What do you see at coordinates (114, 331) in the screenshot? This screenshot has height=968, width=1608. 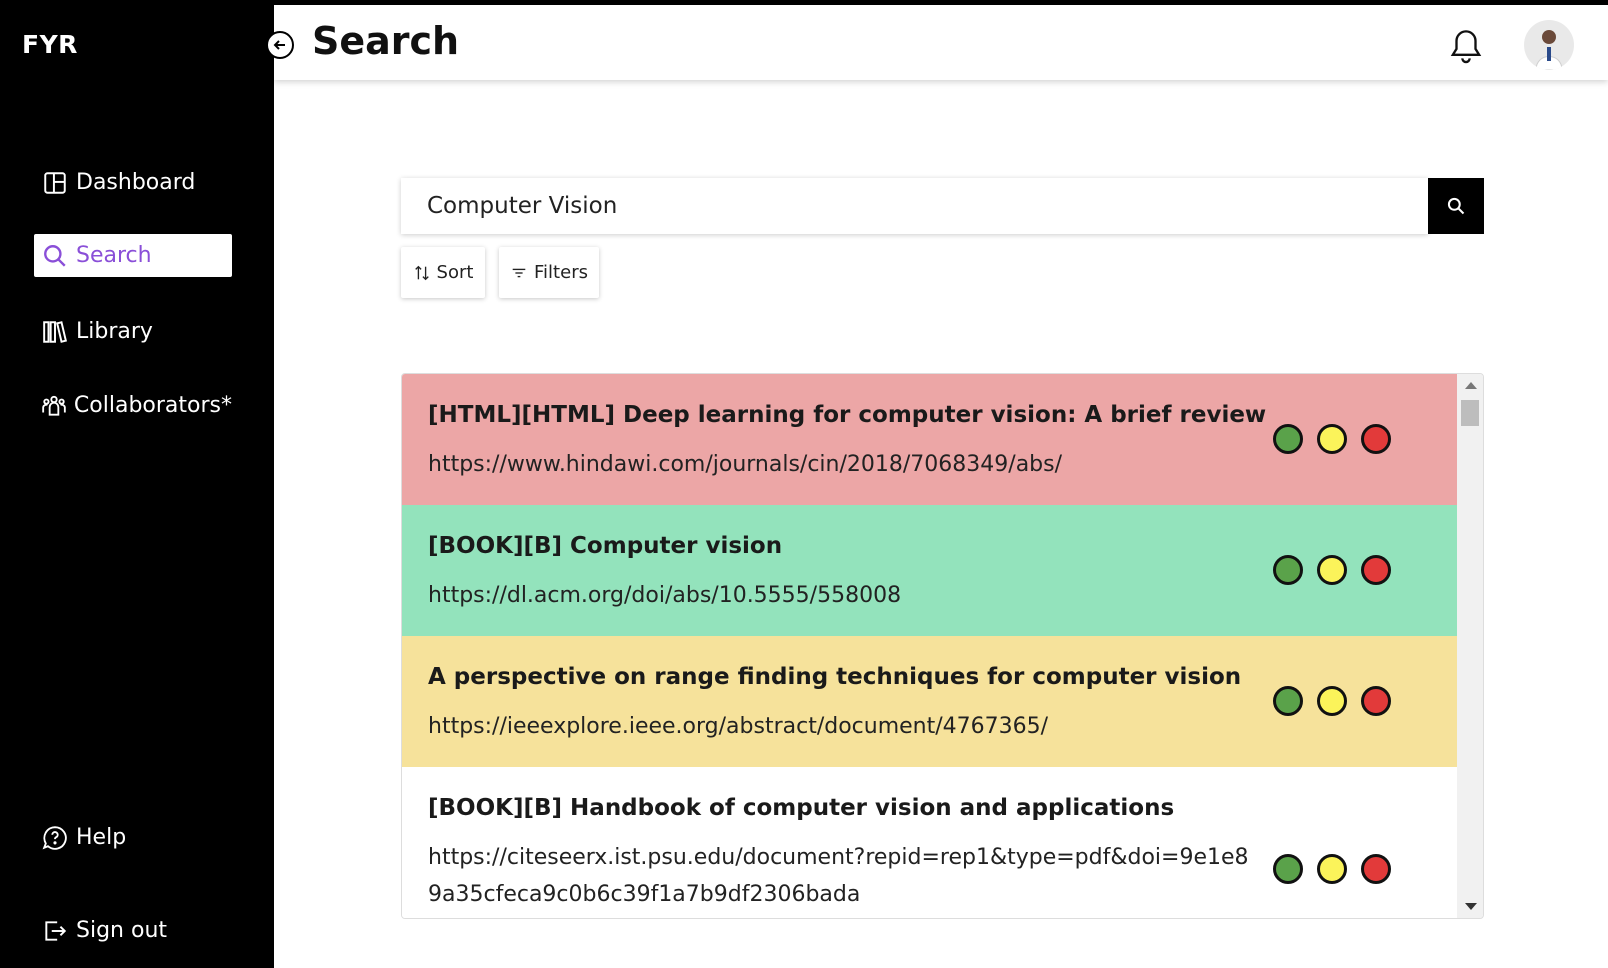 I see `sidebar-item-label: Library` at bounding box center [114, 331].